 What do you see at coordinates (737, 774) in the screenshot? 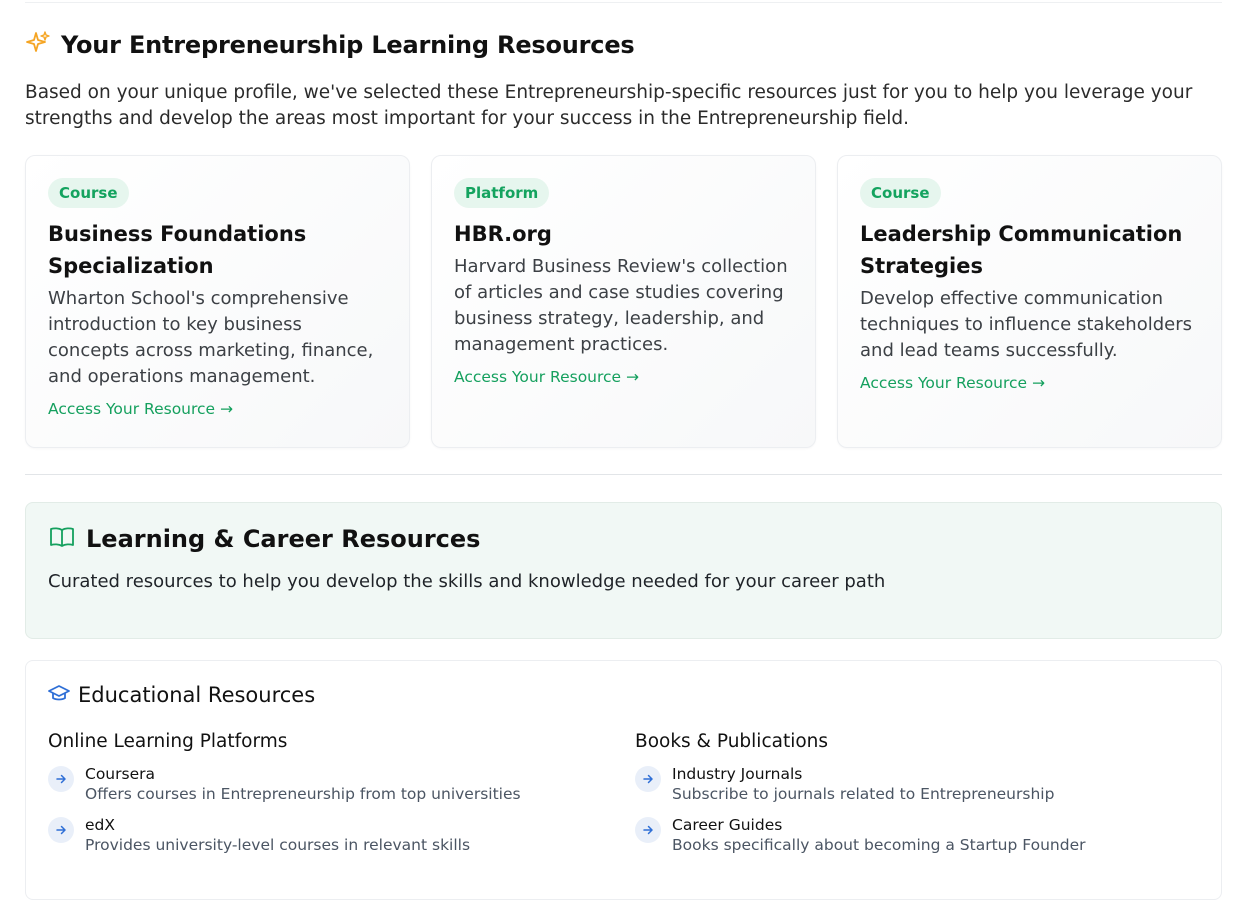
I see `item-name: Industry Journals` at bounding box center [737, 774].